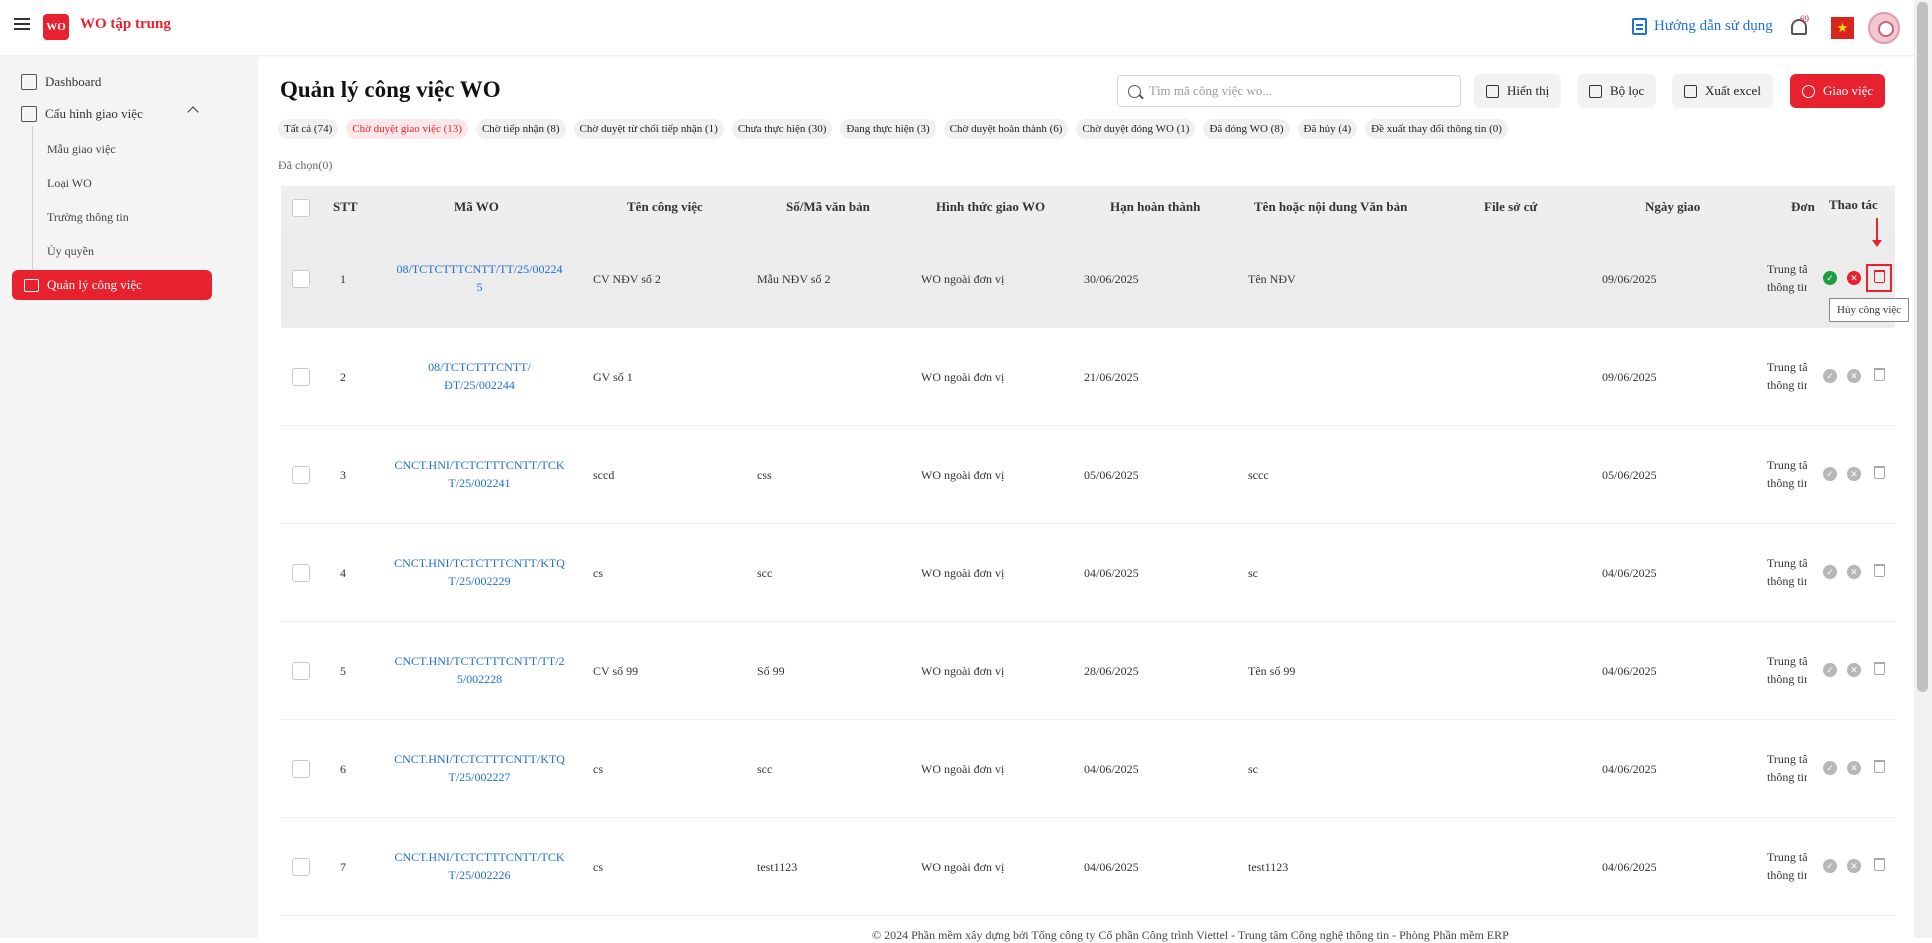 The width and height of the screenshot is (1932, 943). What do you see at coordinates (479, 474) in the screenshot?
I see `wo-code-link: CNCT.HNI/TCTCTTTCNTT/TCK T/25/002241` at bounding box center [479, 474].